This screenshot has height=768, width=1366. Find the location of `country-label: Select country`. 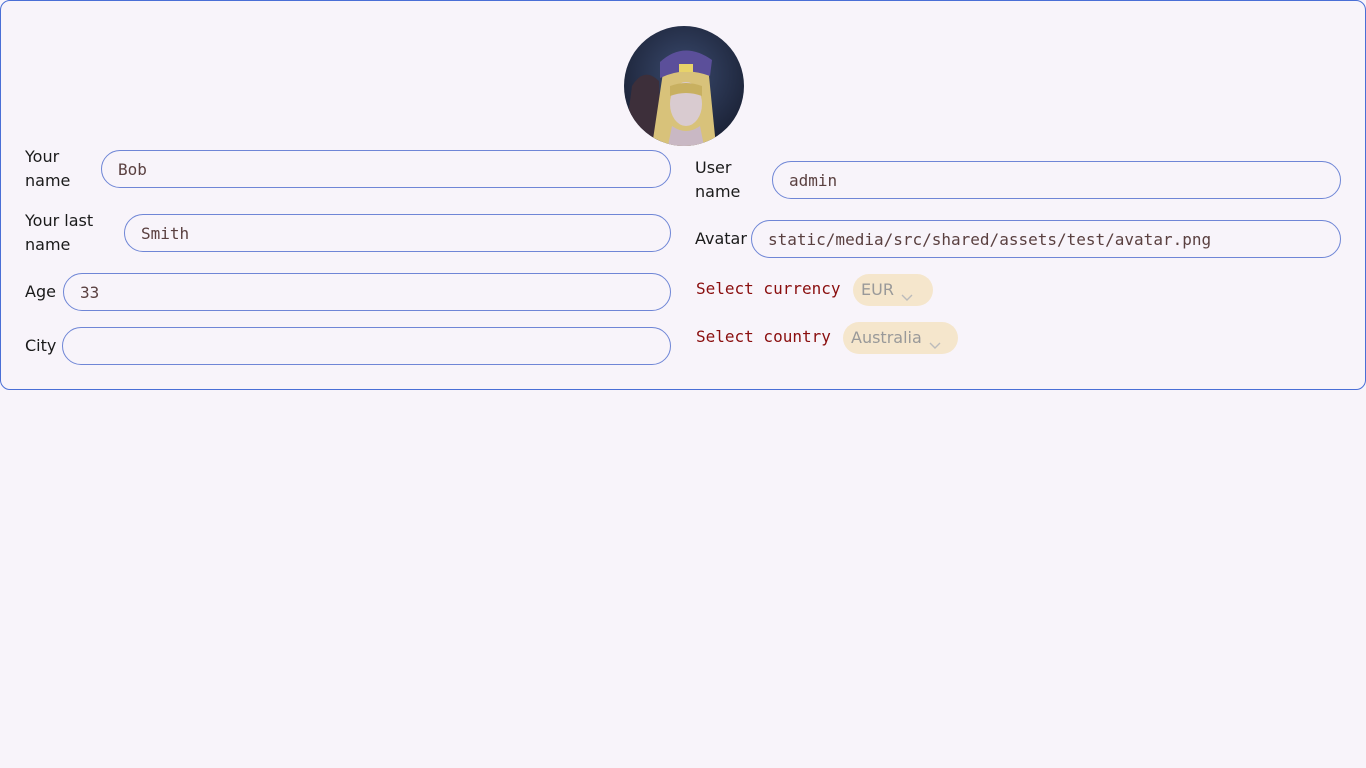

country-label: Select country is located at coordinates (763, 336).